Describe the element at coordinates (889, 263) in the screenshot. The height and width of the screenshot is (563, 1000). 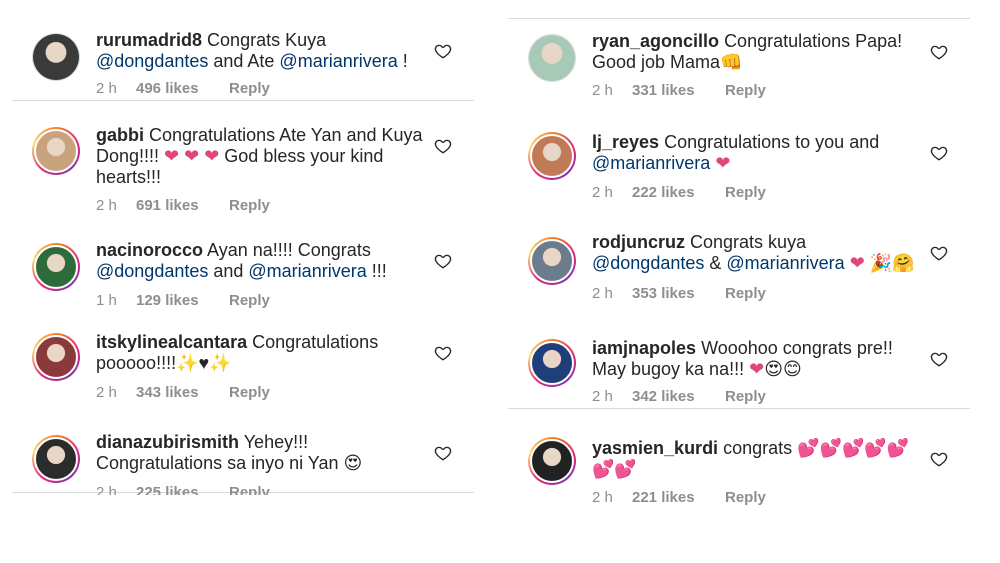
I see `comment-body: 🎉🤗` at that location.